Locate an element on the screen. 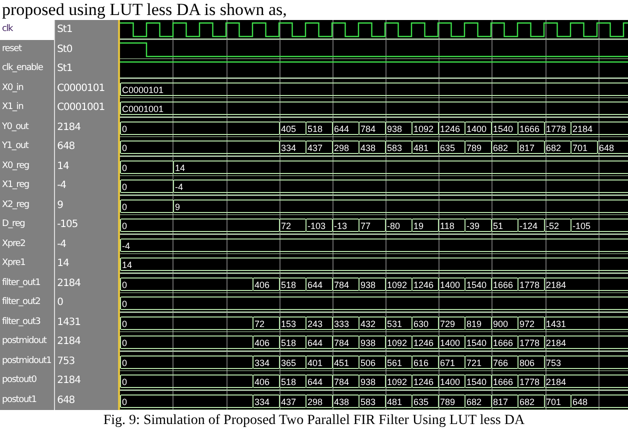 The width and height of the screenshot is (628, 432). signal-name: X0_in is located at coordinates (28, 88).